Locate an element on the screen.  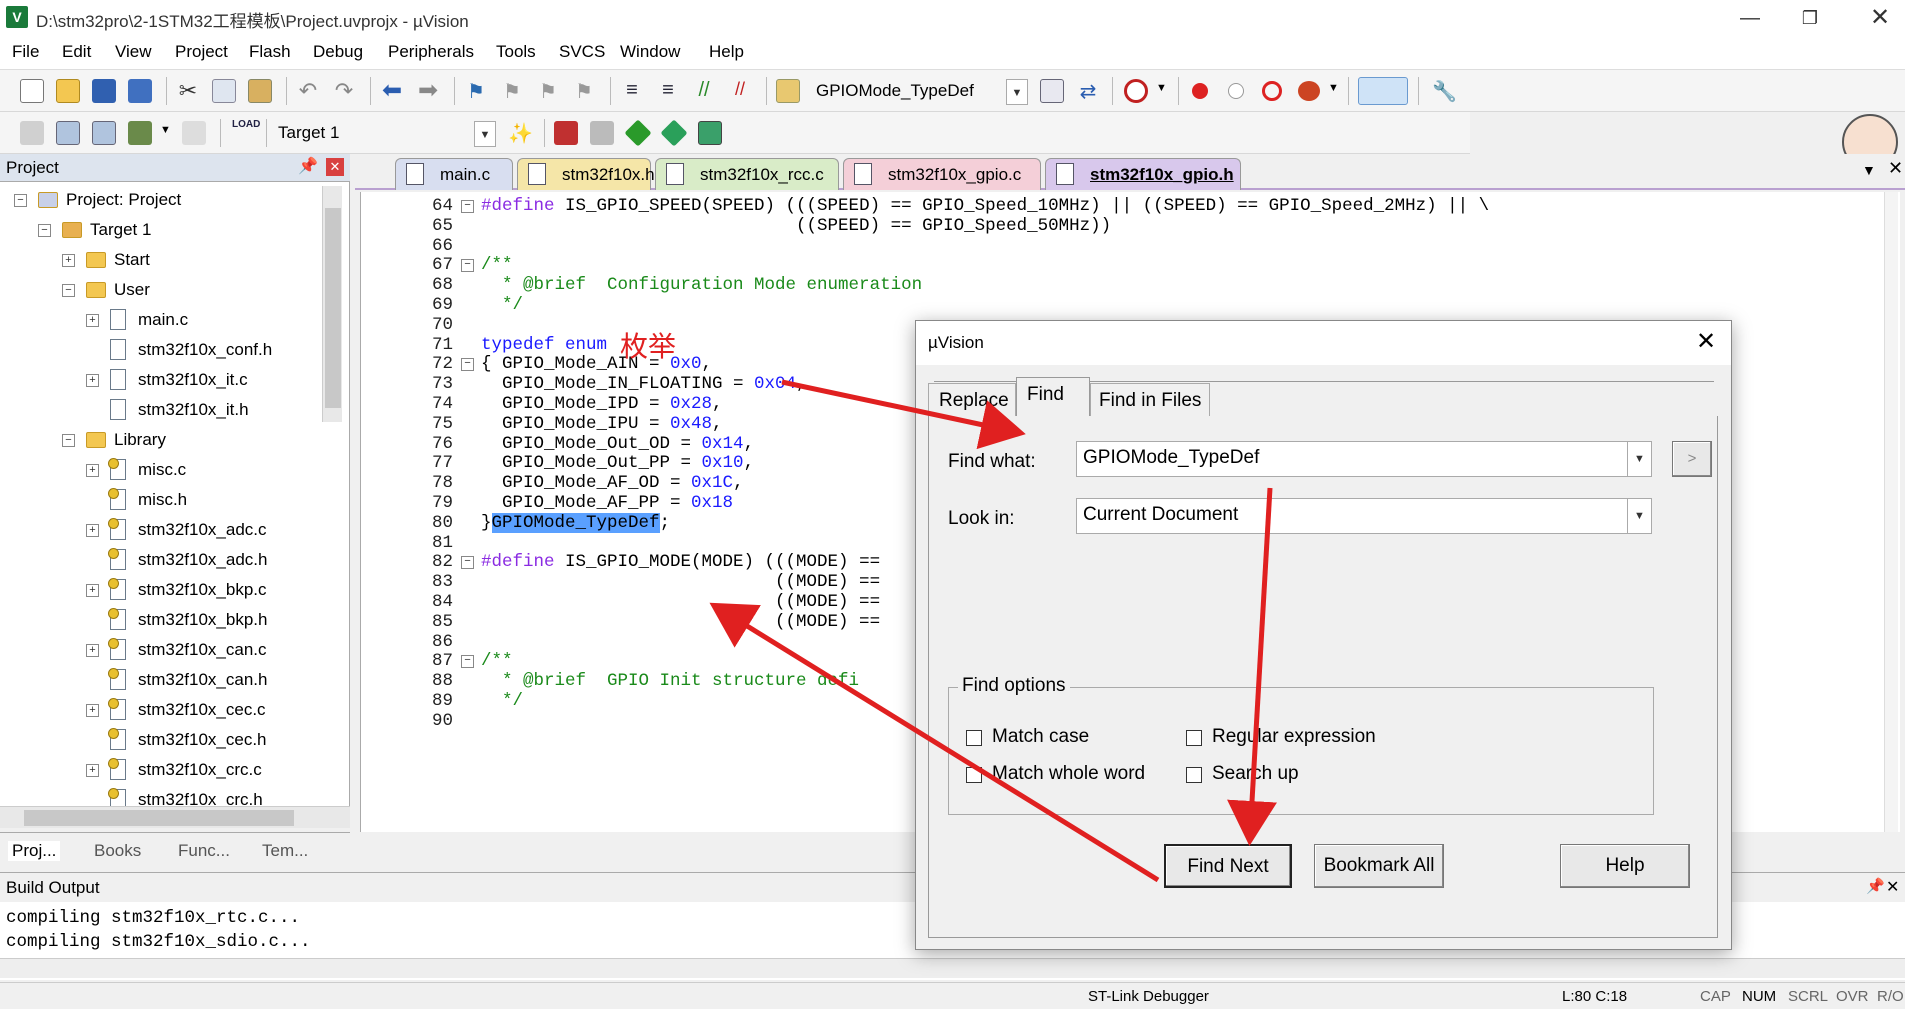
minimize-icon: — is located at coordinates (1750, 18).